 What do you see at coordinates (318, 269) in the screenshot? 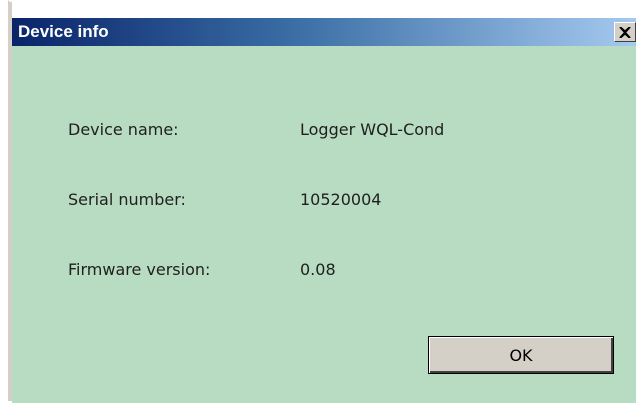
I see `firmware-version-value: 0.08` at bounding box center [318, 269].